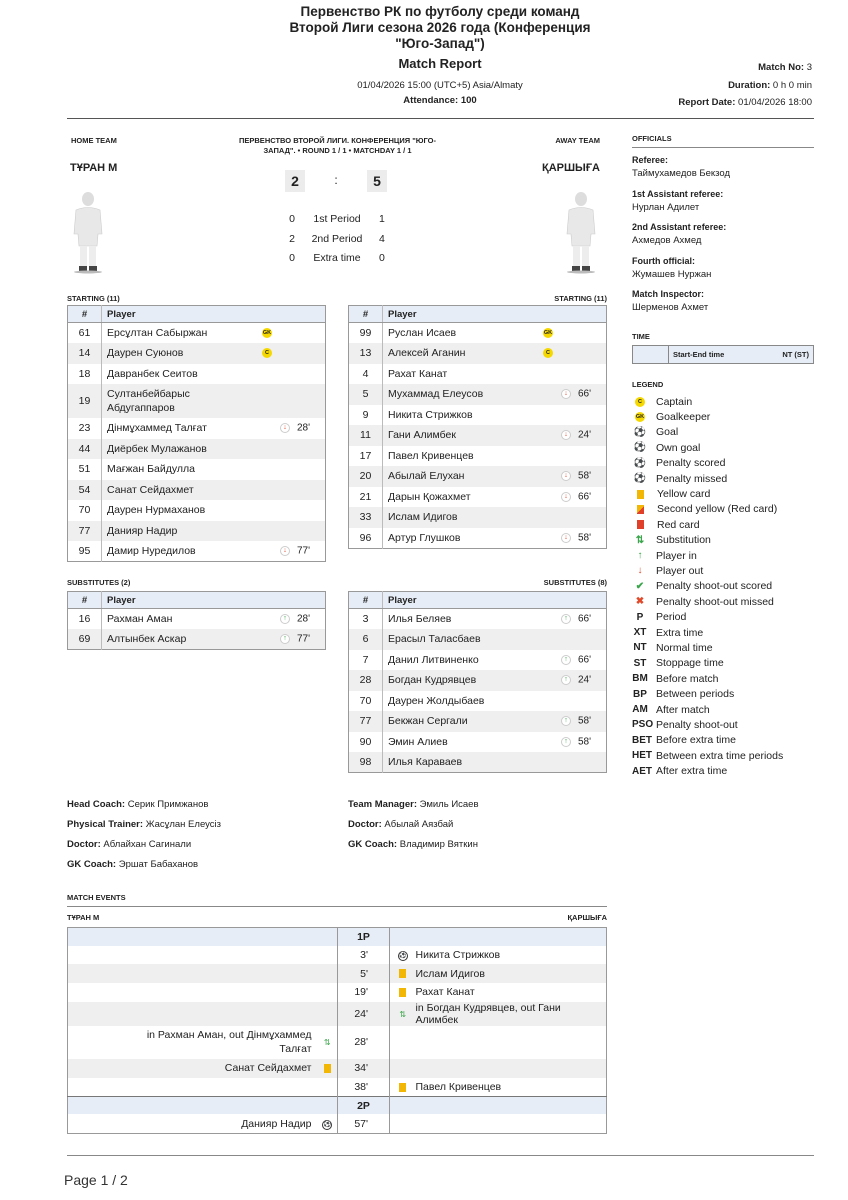  Describe the element at coordinates (640, 709) in the screenshot. I see `abbreviation: AM` at that location.